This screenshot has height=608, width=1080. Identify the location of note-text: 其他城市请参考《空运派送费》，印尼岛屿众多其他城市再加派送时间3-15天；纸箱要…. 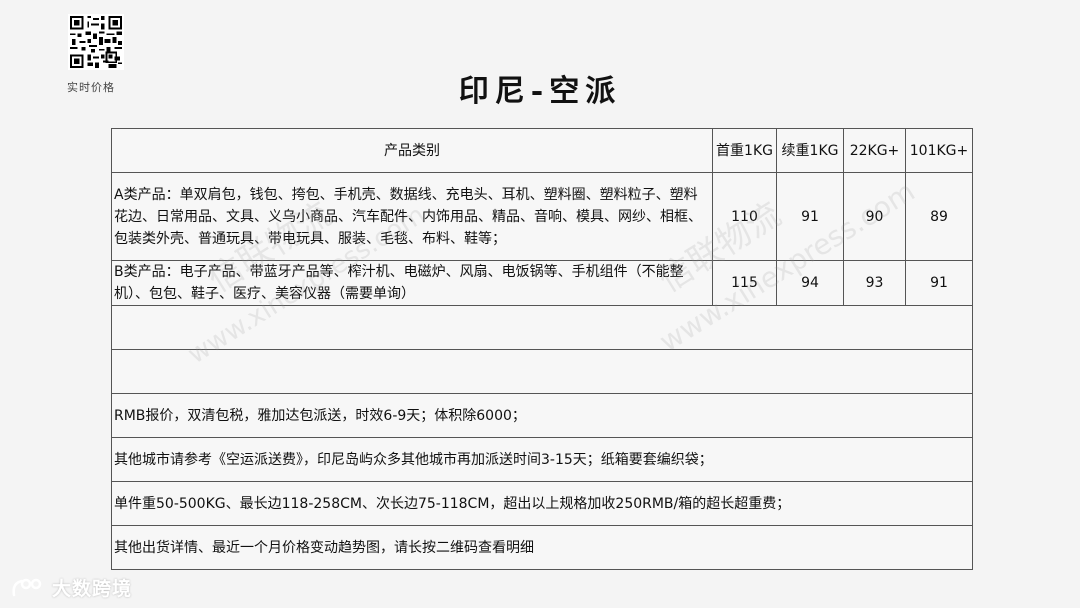
(542, 459).